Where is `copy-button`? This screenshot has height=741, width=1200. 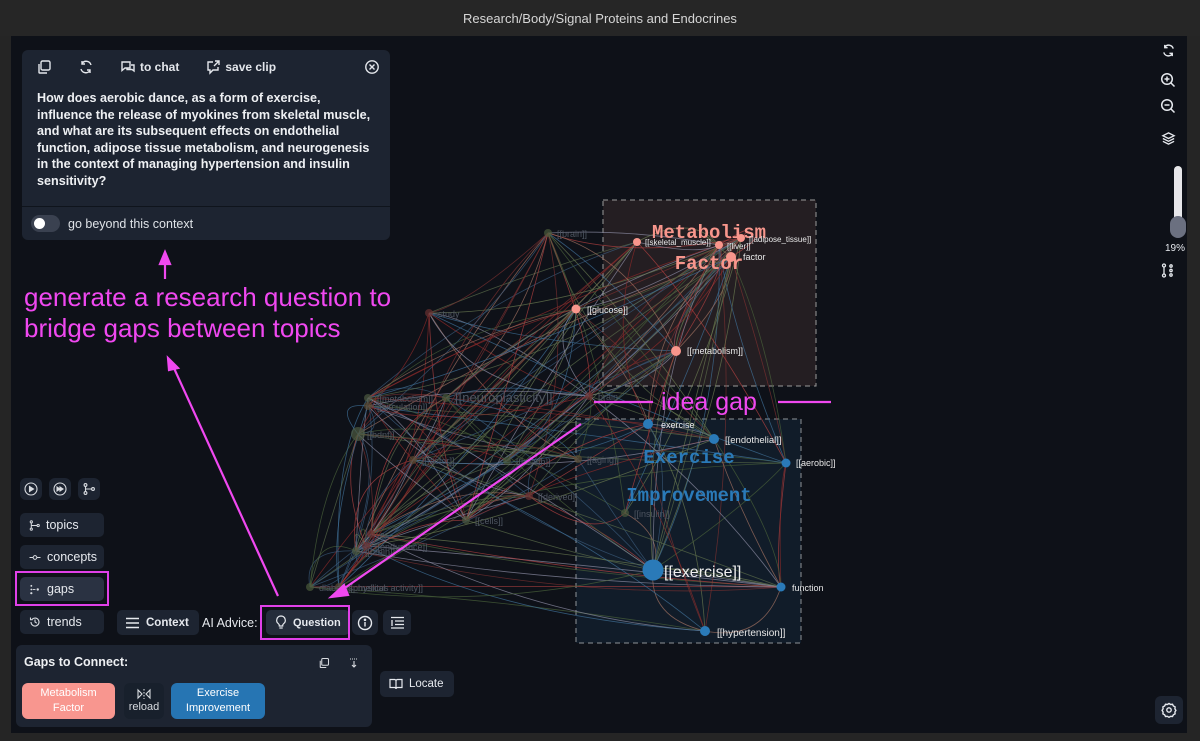 copy-button is located at coordinates (44, 67).